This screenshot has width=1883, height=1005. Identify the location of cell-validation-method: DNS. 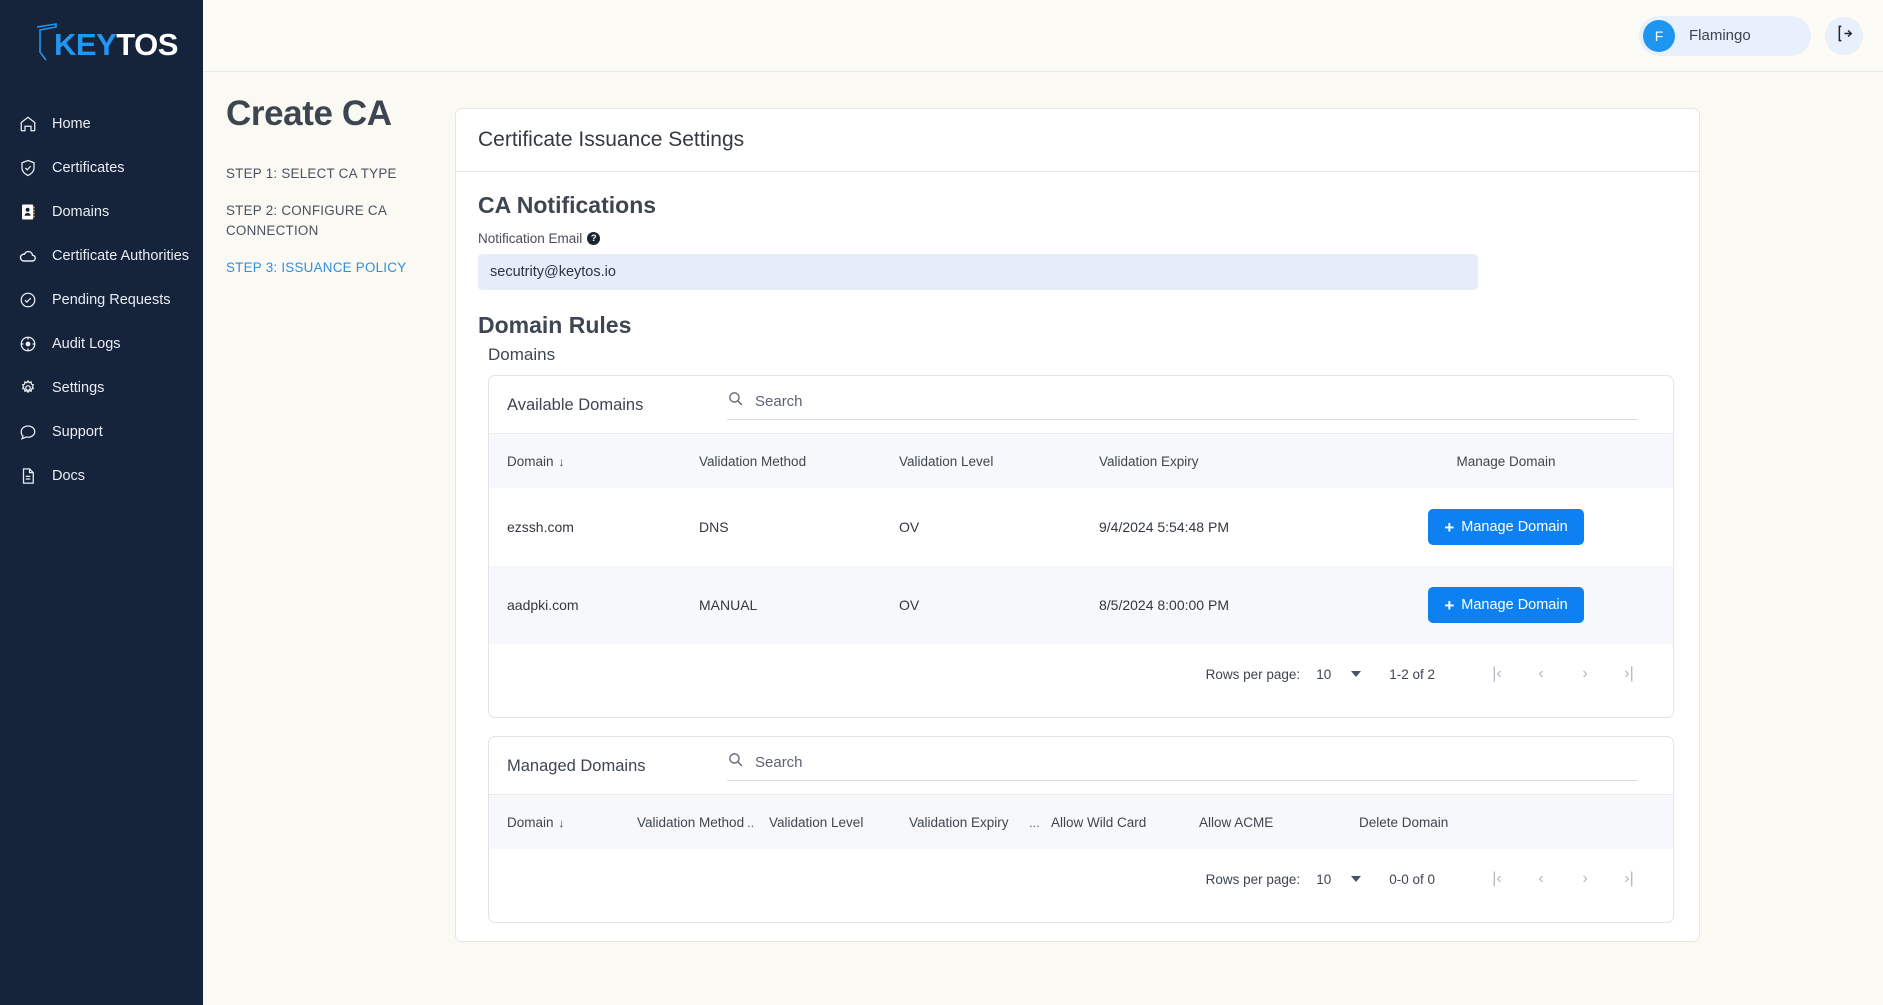
(714, 527).